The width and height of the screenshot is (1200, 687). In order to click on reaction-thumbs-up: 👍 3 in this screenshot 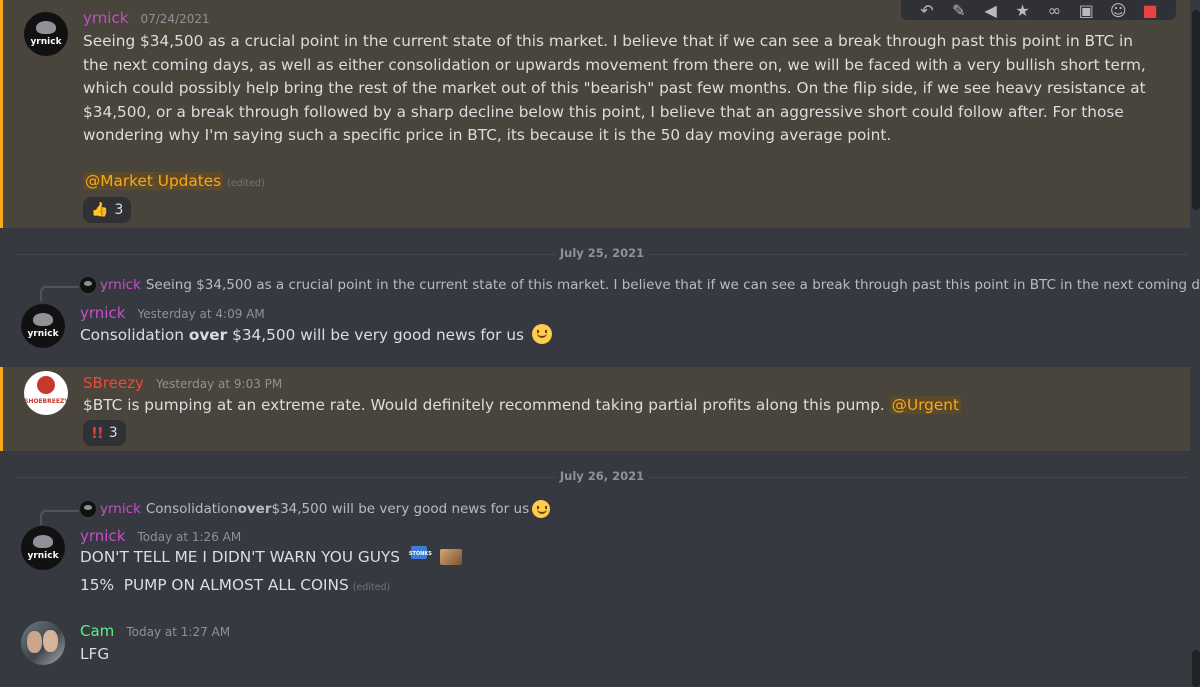, I will do `click(107, 210)`.